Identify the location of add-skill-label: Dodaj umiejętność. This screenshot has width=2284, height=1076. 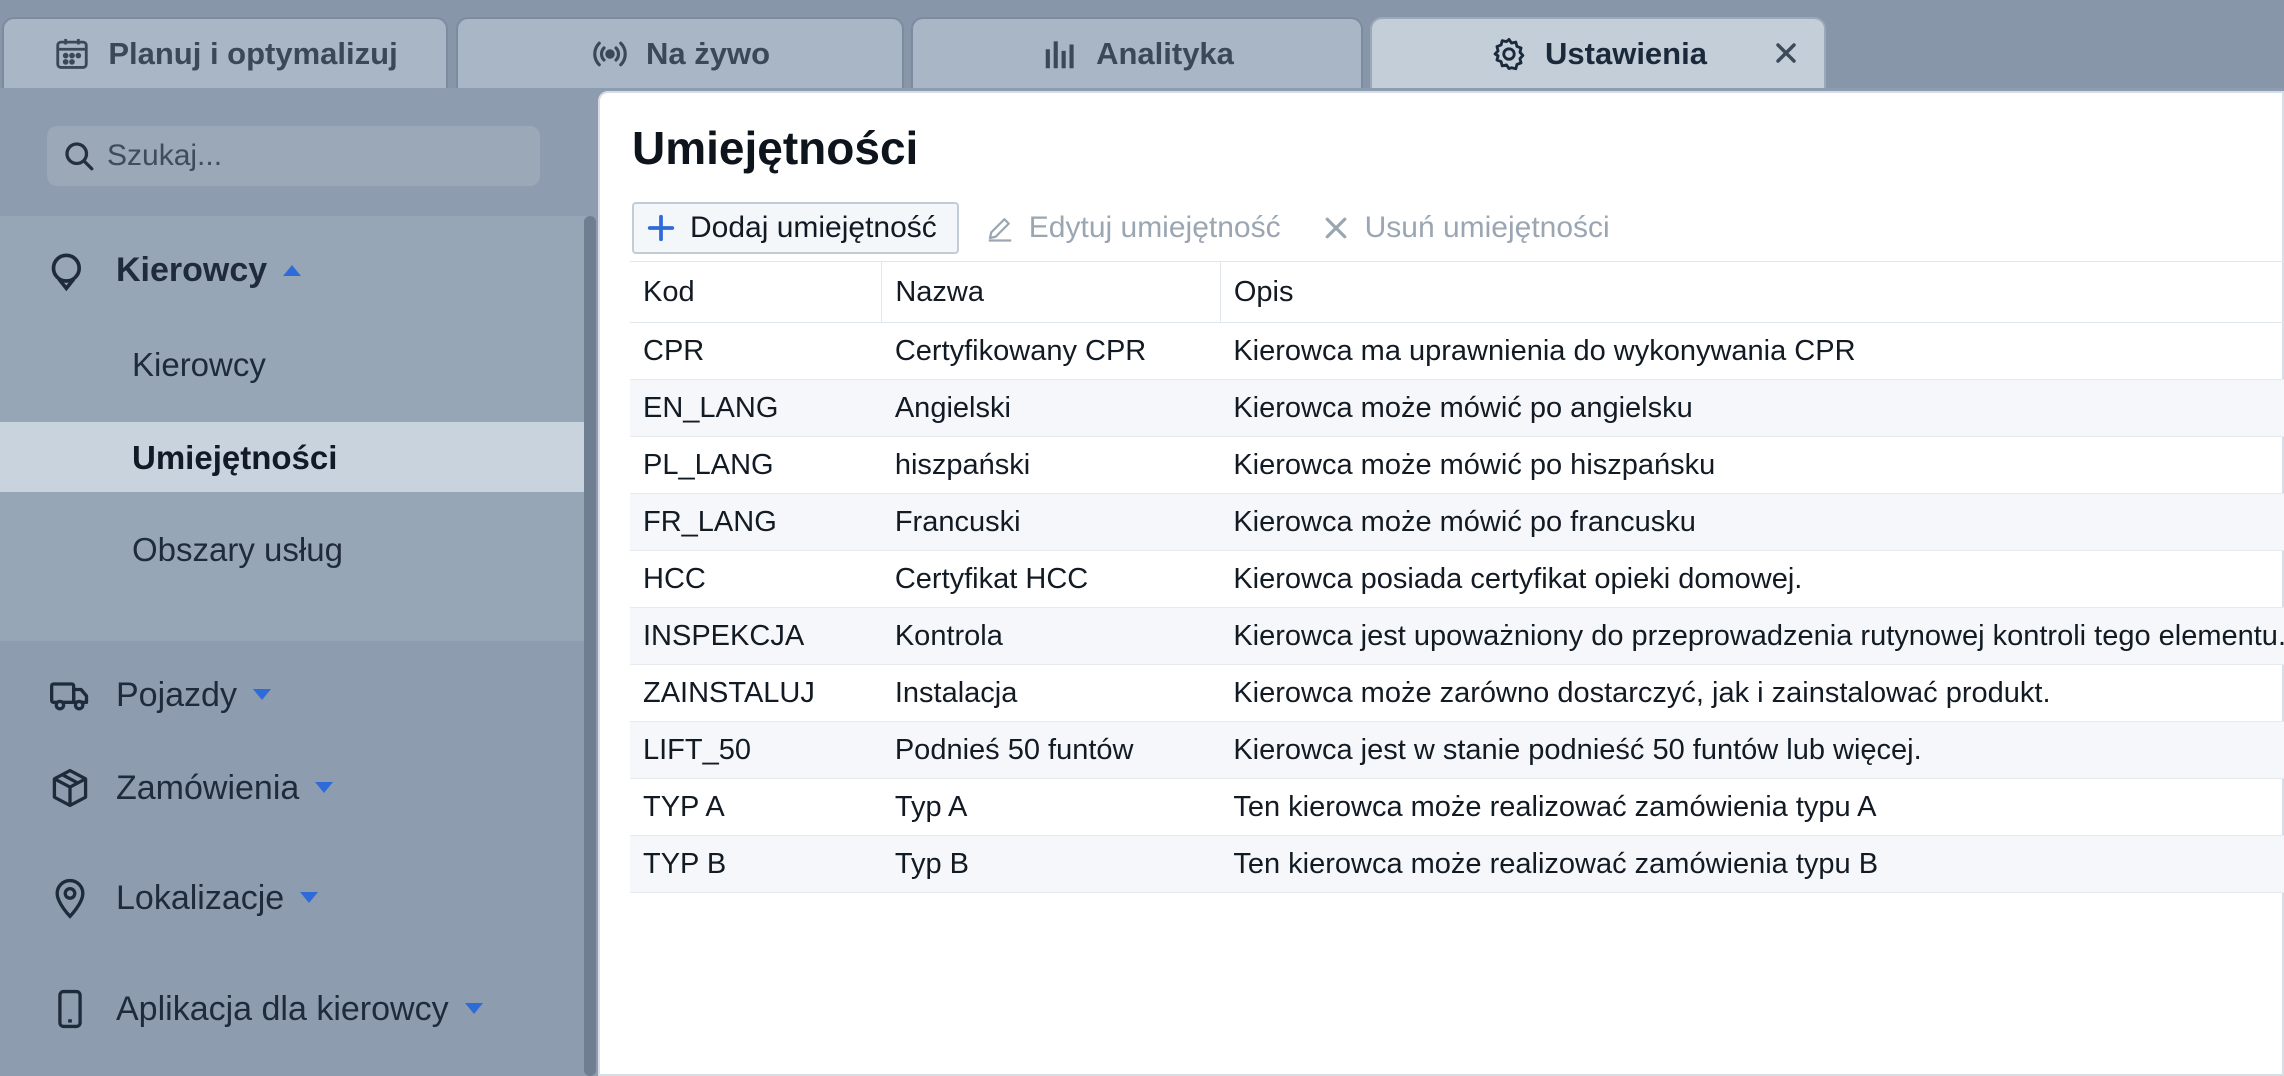
(813, 227).